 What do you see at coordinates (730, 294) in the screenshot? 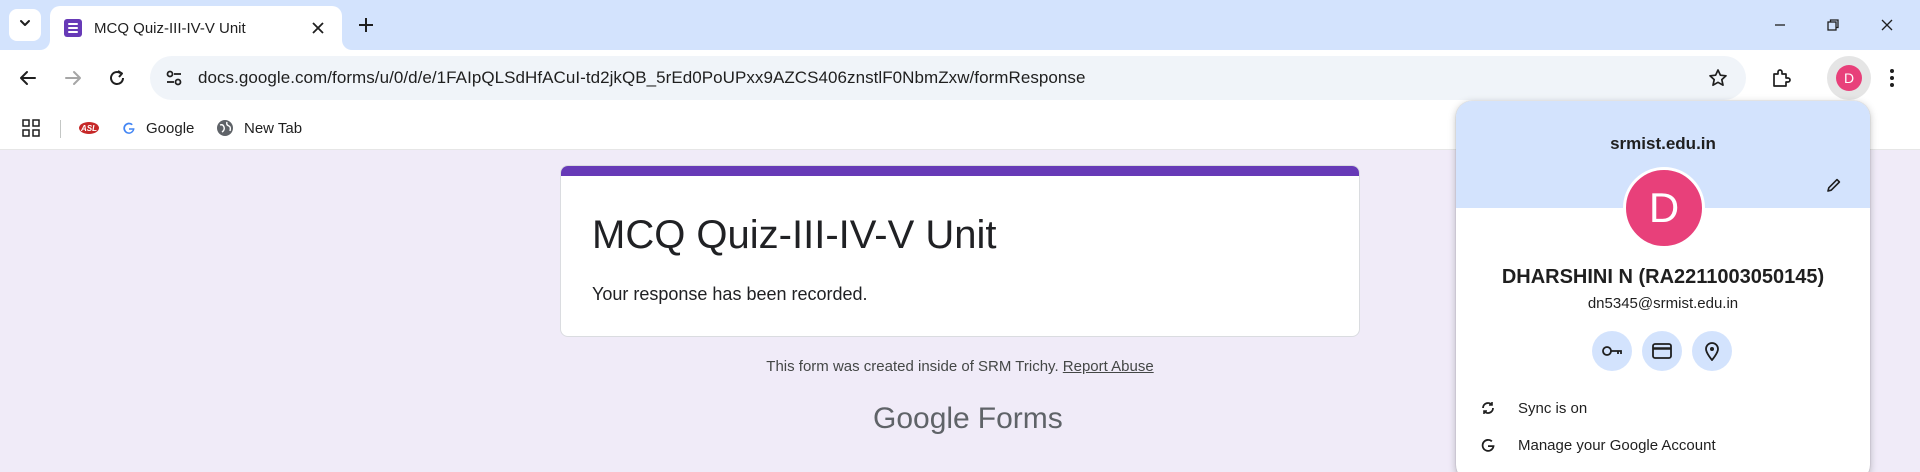
I see `confirmation-message: Your response has been recorded.` at bounding box center [730, 294].